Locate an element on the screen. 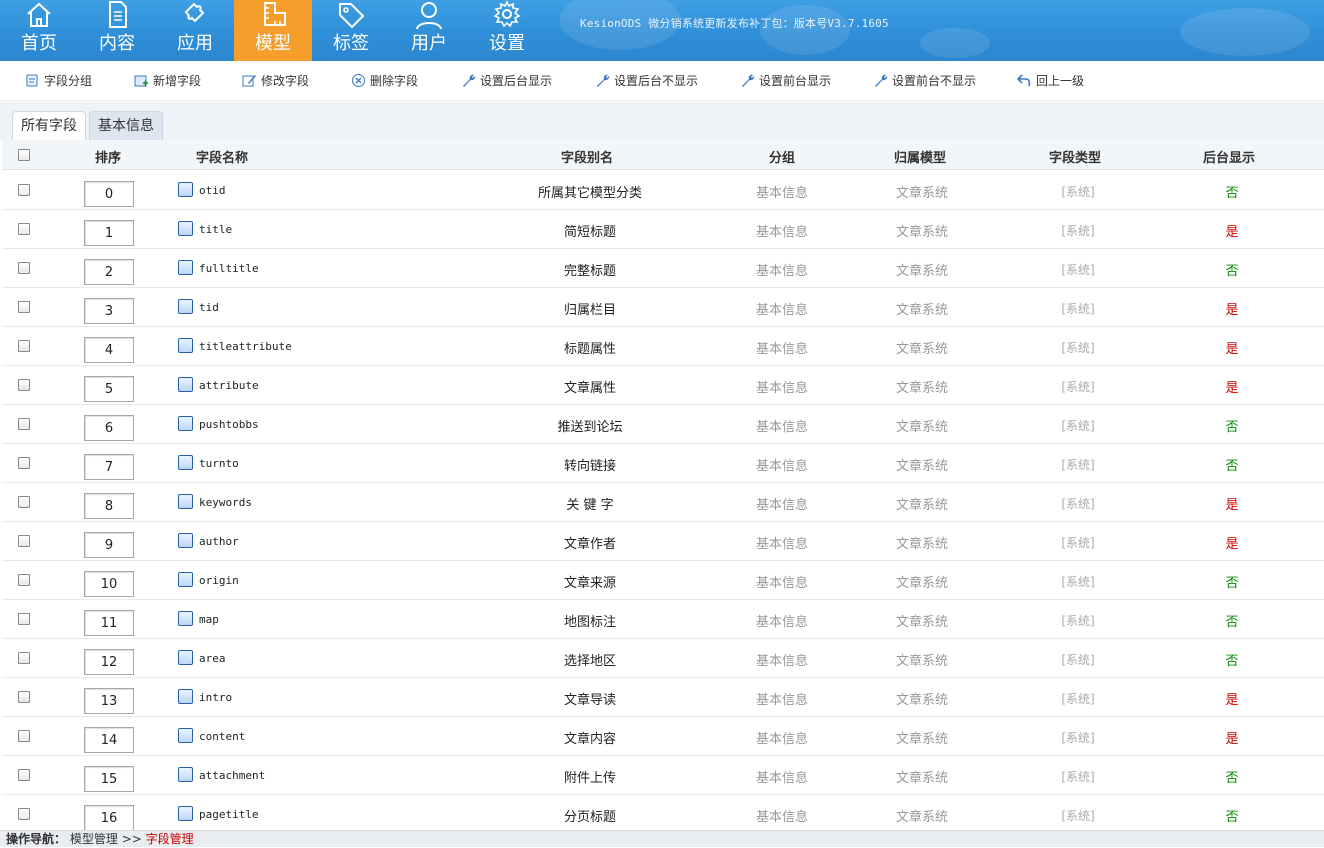 The image size is (1324, 848). breadcrumb-model-manage: 模型管理 is located at coordinates (94, 839).